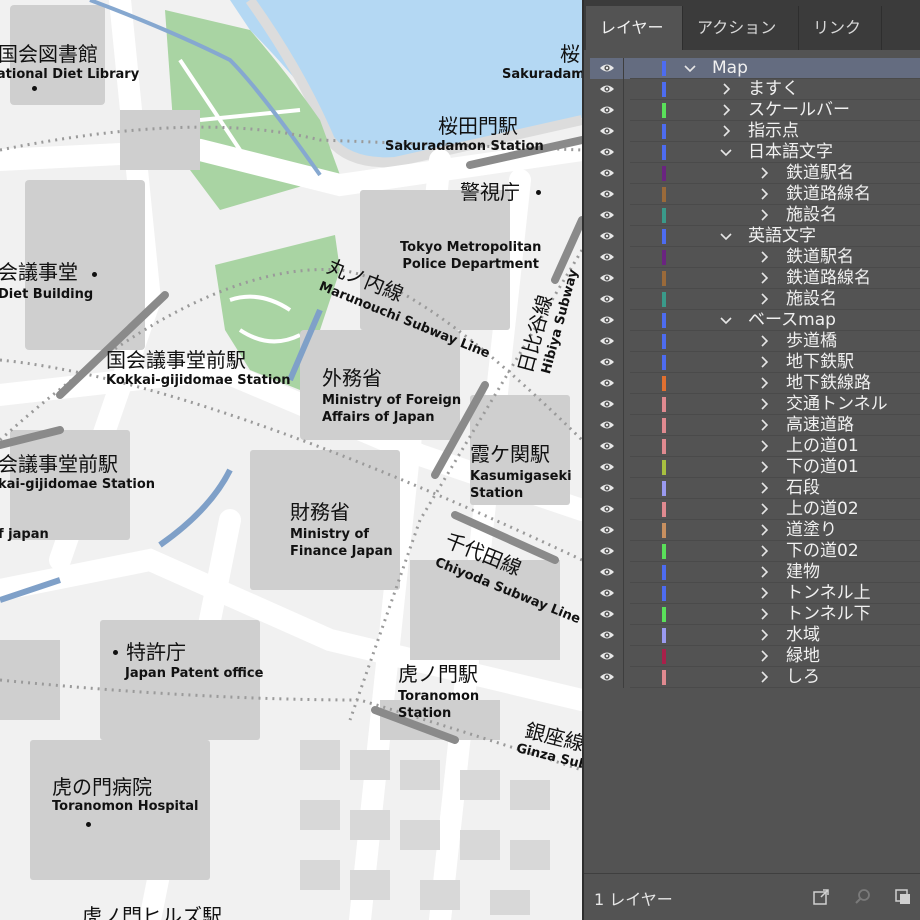 This screenshot has width=920, height=920. What do you see at coordinates (755, 425) in the screenshot?
I see `layer-row: 高速道路` at bounding box center [755, 425].